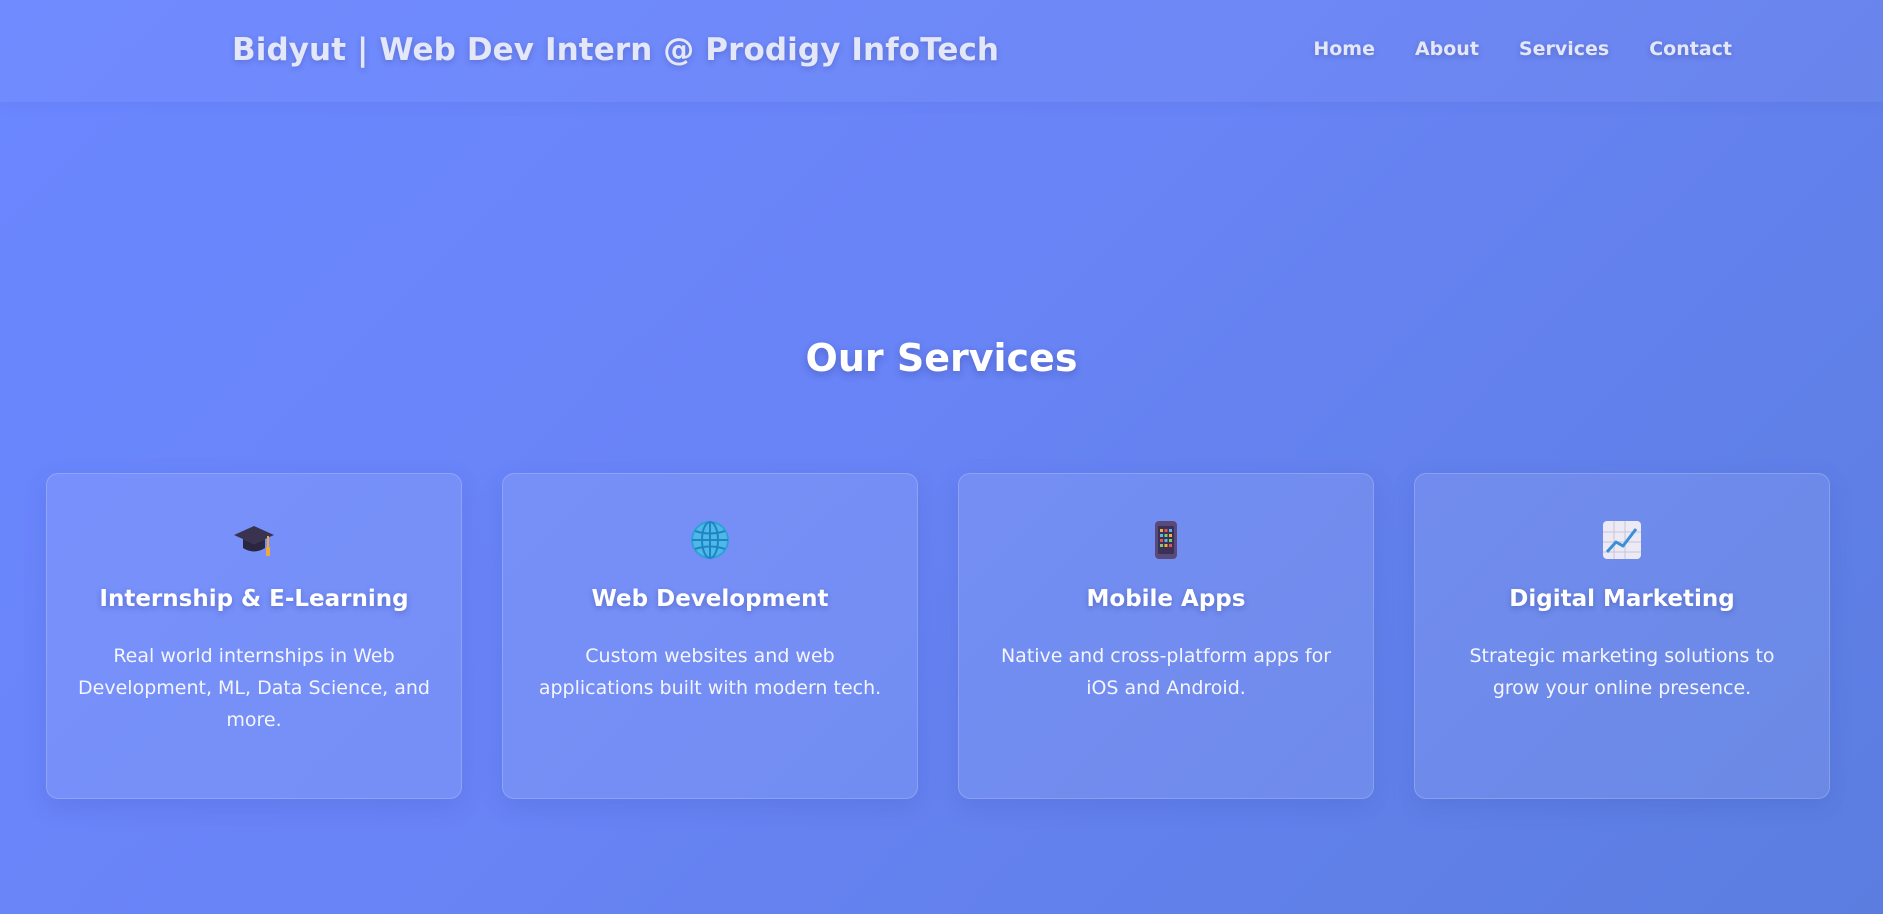  What do you see at coordinates (710, 540) in the screenshot?
I see `globe-icon` at bounding box center [710, 540].